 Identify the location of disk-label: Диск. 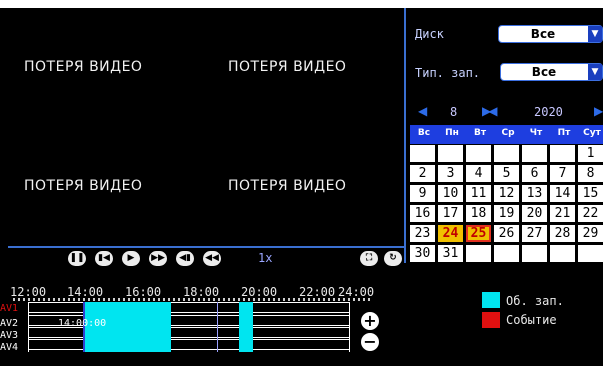
(429, 34).